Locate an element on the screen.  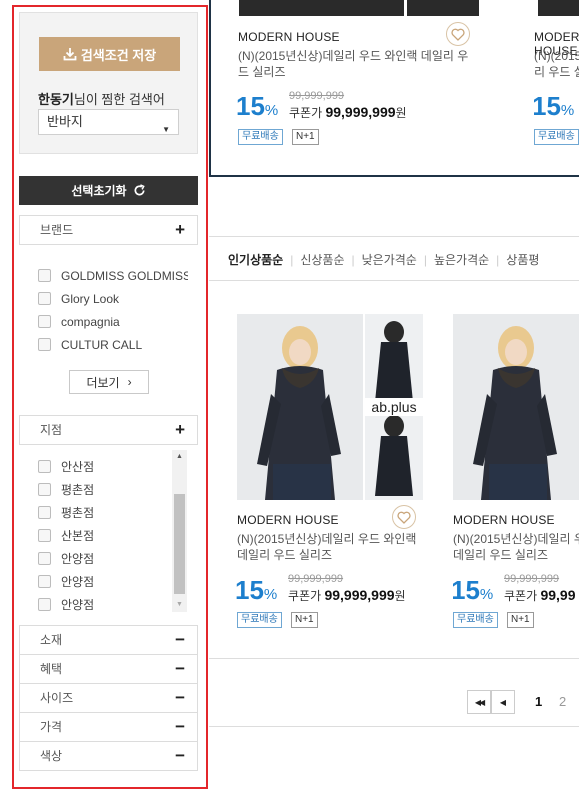
brand-logo: ab.plus is located at coordinates (394, 407).